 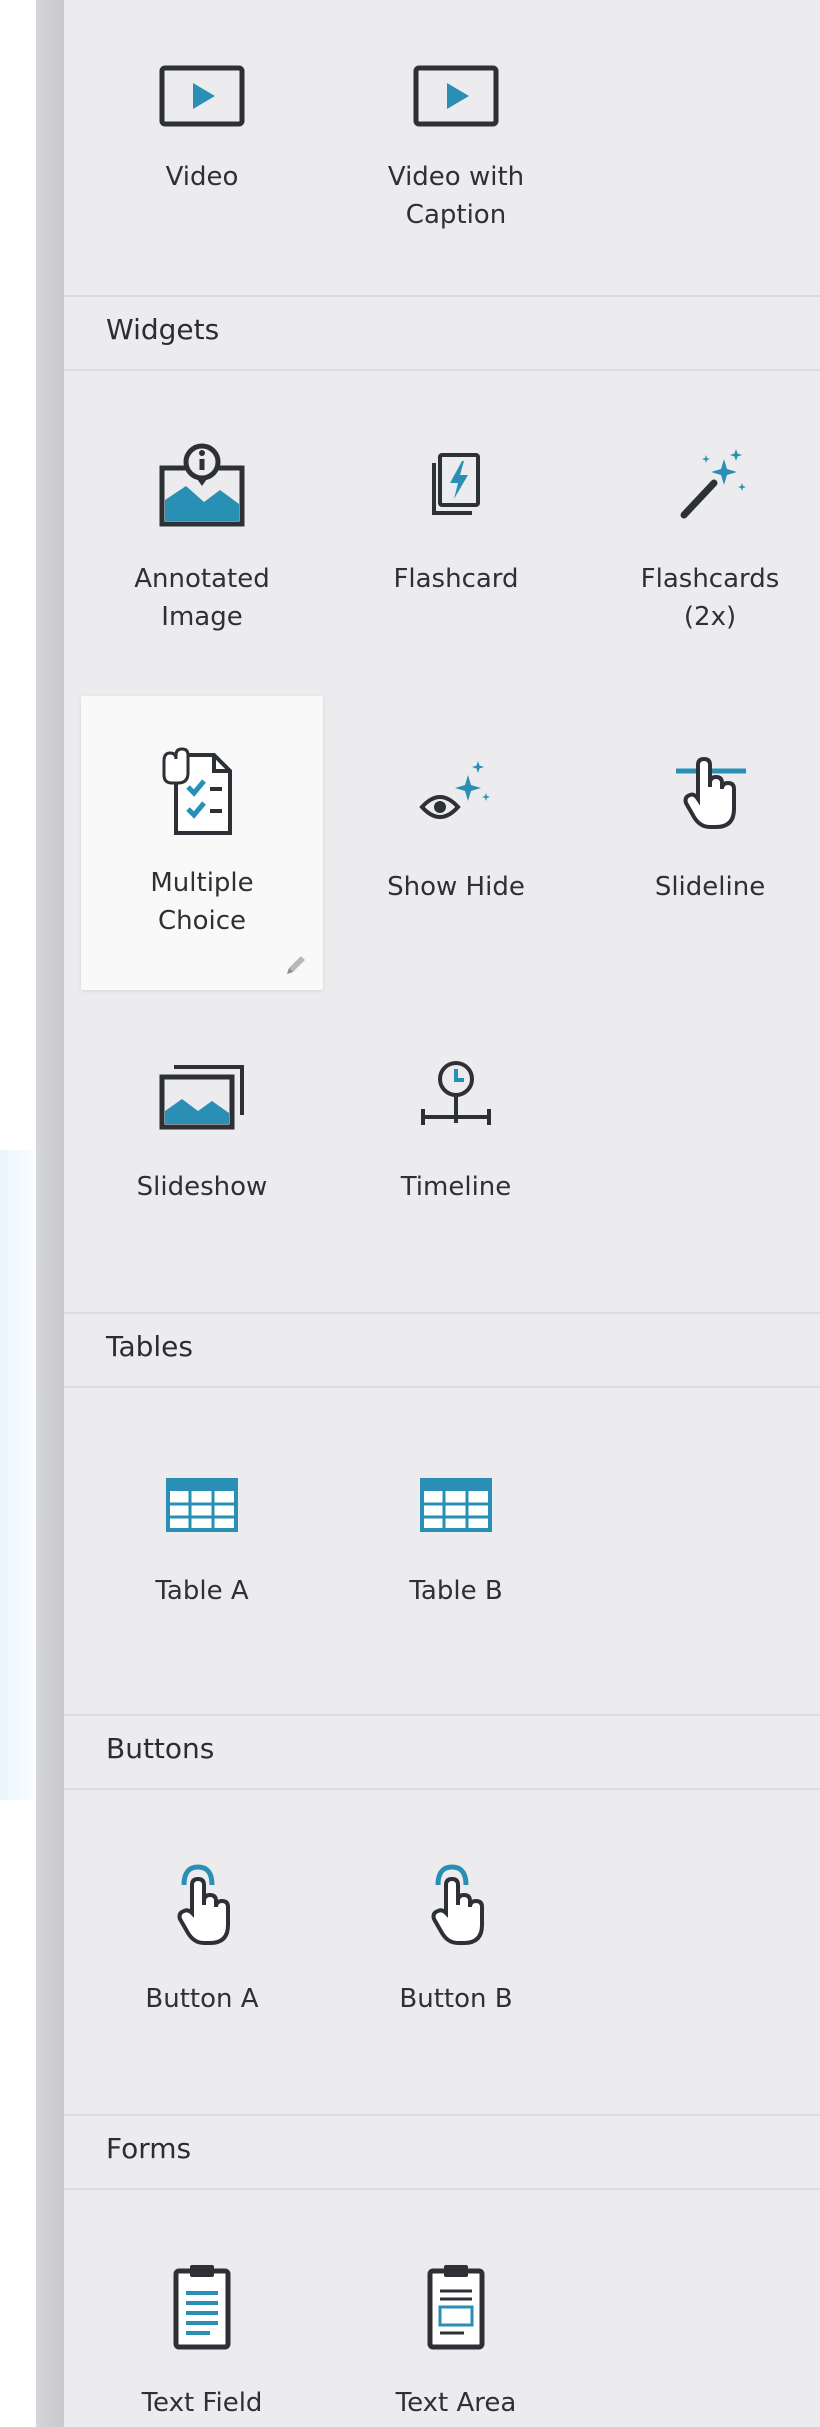 What do you see at coordinates (202, 1095) in the screenshot?
I see `slideshow-icon` at bounding box center [202, 1095].